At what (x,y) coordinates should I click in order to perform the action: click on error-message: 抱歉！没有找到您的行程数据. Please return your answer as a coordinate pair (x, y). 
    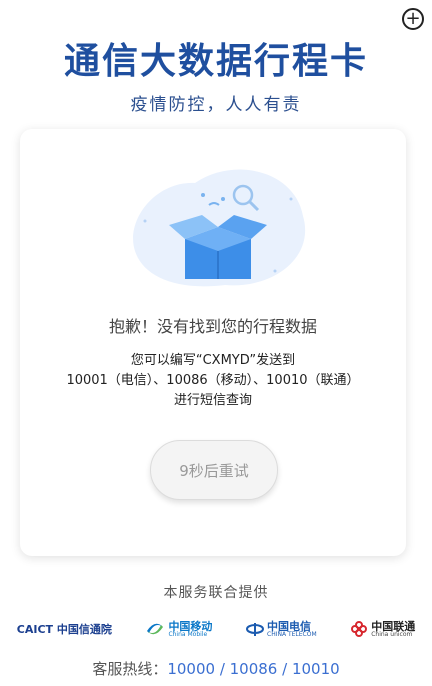
    Looking at the image, I should click on (212, 326).